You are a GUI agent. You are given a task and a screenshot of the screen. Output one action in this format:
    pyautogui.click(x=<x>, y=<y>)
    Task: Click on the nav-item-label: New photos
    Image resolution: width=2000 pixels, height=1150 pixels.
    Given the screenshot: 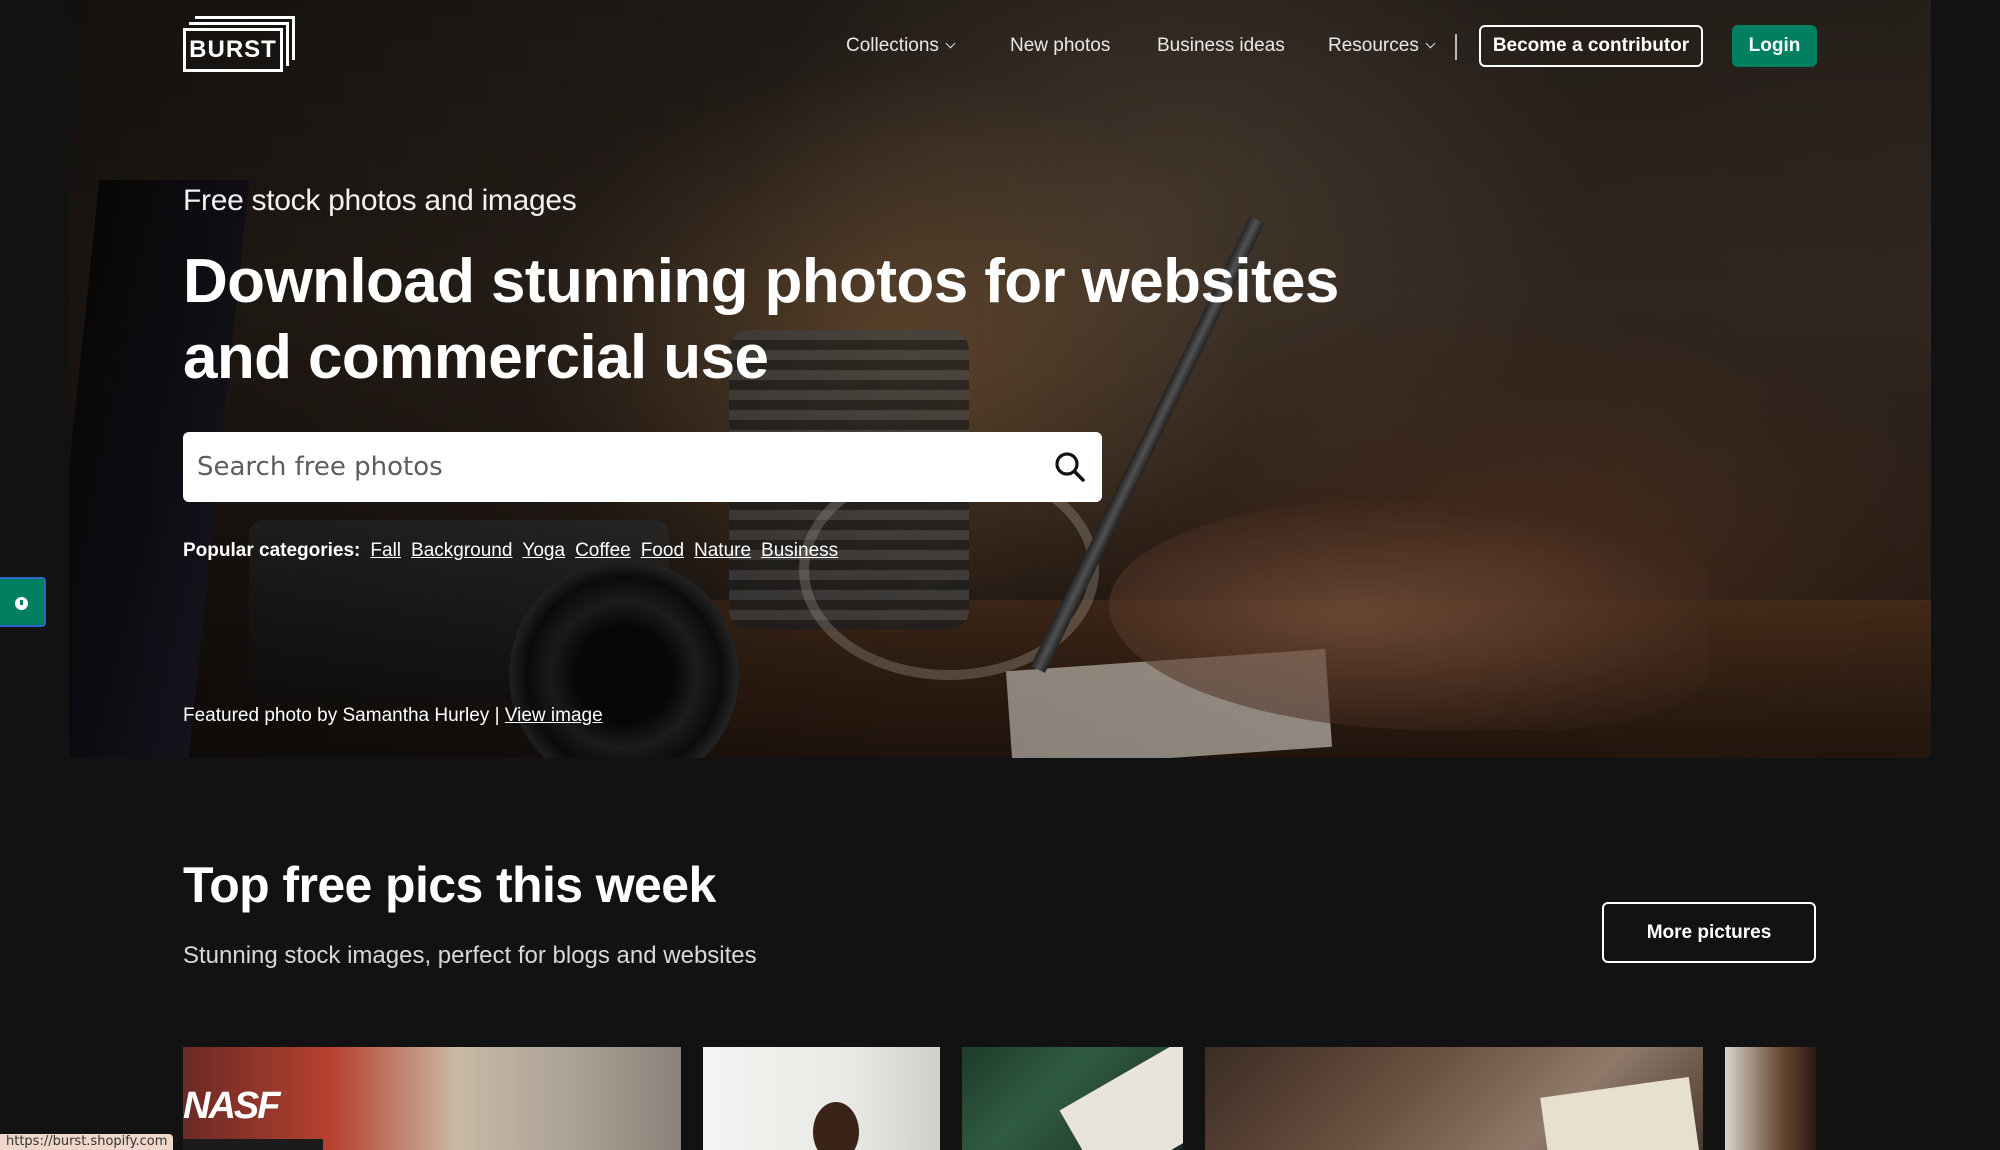 What is the action you would take?
    pyautogui.click(x=1060, y=45)
    